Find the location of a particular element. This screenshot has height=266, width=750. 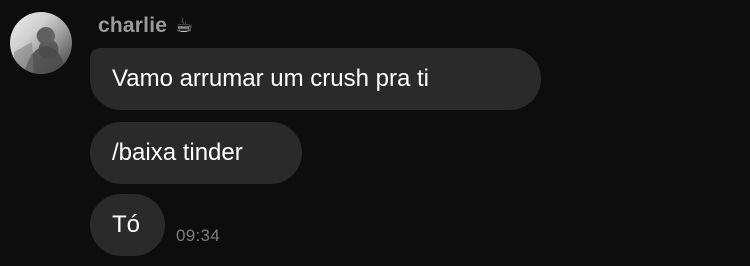

message-text: /baixa tinder is located at coordinates (177, 152).